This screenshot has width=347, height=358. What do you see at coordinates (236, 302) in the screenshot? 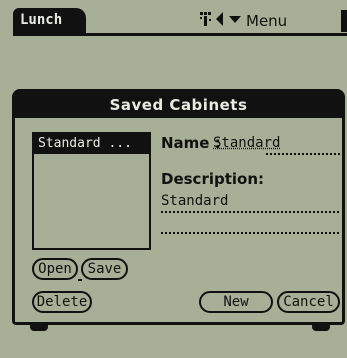
I see `new-button: New` at bounding box center [236, 302].